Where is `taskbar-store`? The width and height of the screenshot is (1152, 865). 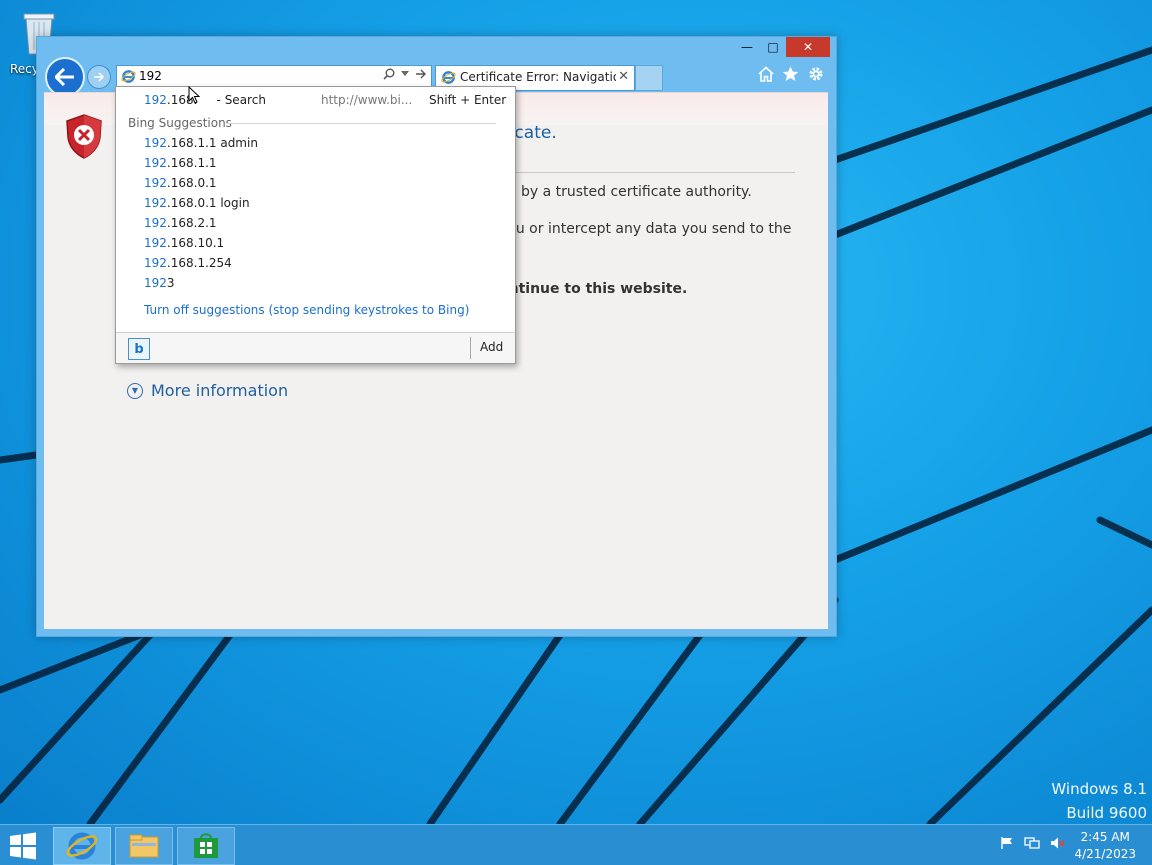
taskbar-store is located at coordinates (206, 846).